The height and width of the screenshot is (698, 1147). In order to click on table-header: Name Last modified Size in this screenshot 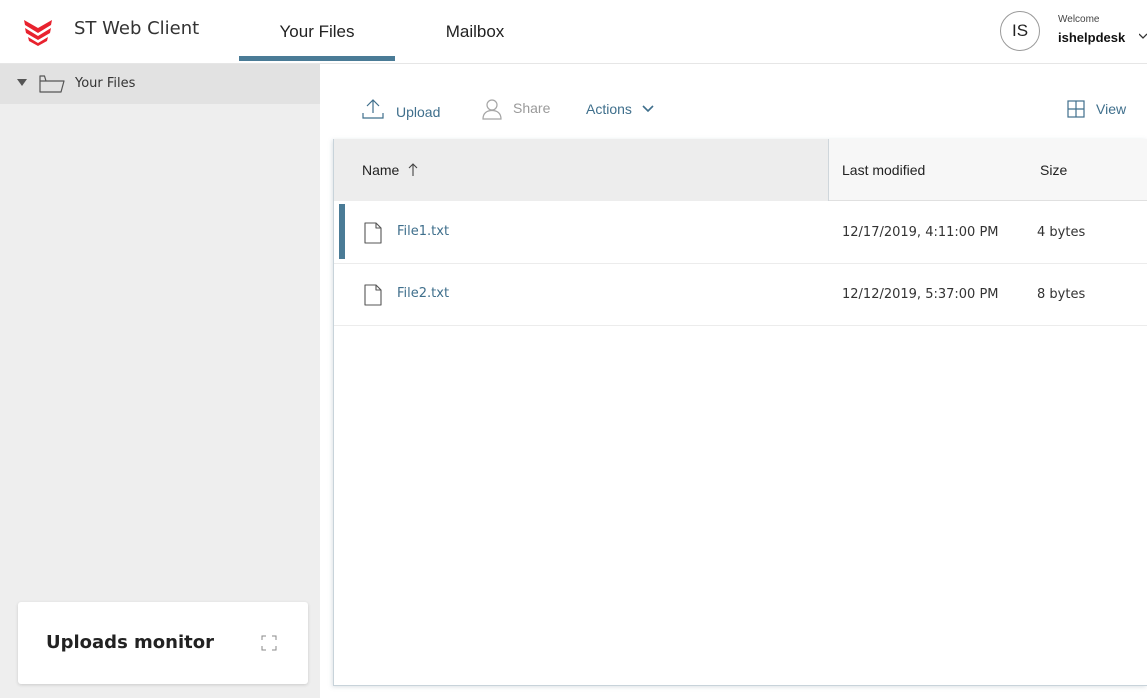, I will do `click(740, 170)`.